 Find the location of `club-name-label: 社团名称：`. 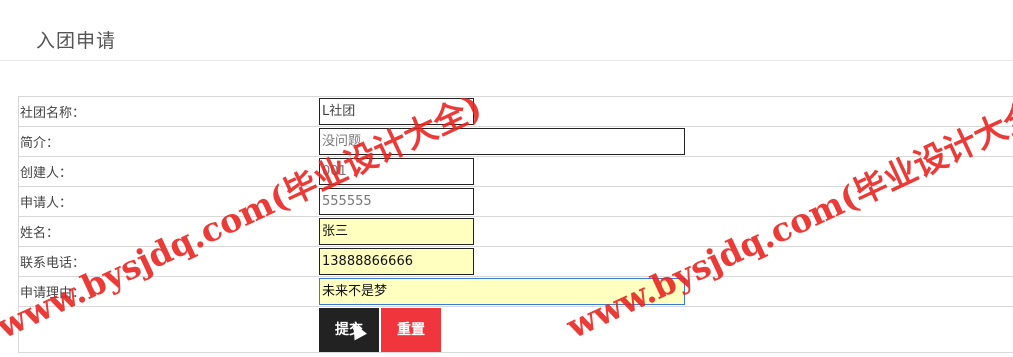

club-name-label: 社团名称： is located at coordinates (168, 111).